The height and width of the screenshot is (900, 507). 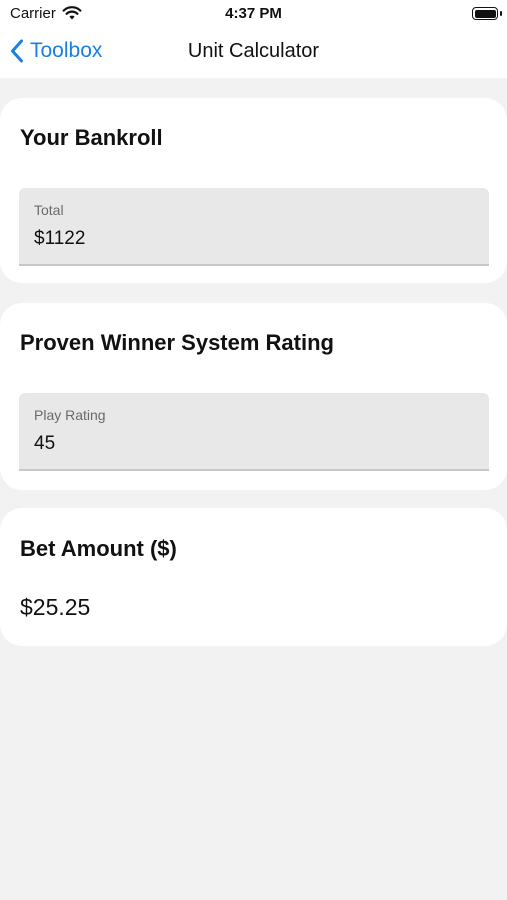 I want to click on status-bar: Carrier 4:37 PM, so click(x=253, y=14).